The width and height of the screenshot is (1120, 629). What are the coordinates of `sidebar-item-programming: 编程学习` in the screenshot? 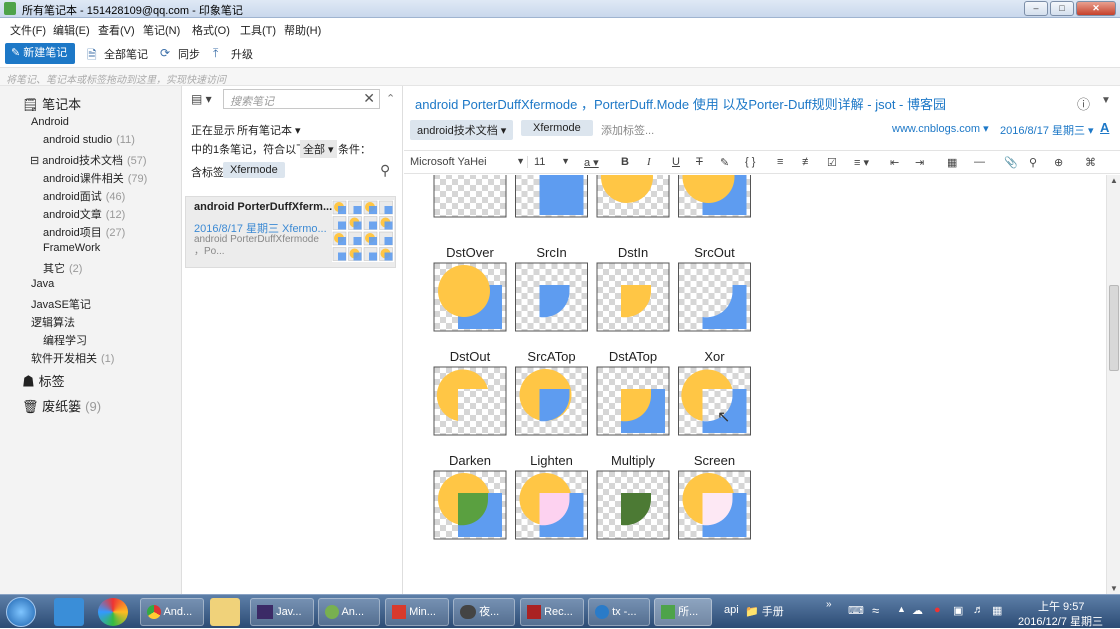 It's located at (65, 340).